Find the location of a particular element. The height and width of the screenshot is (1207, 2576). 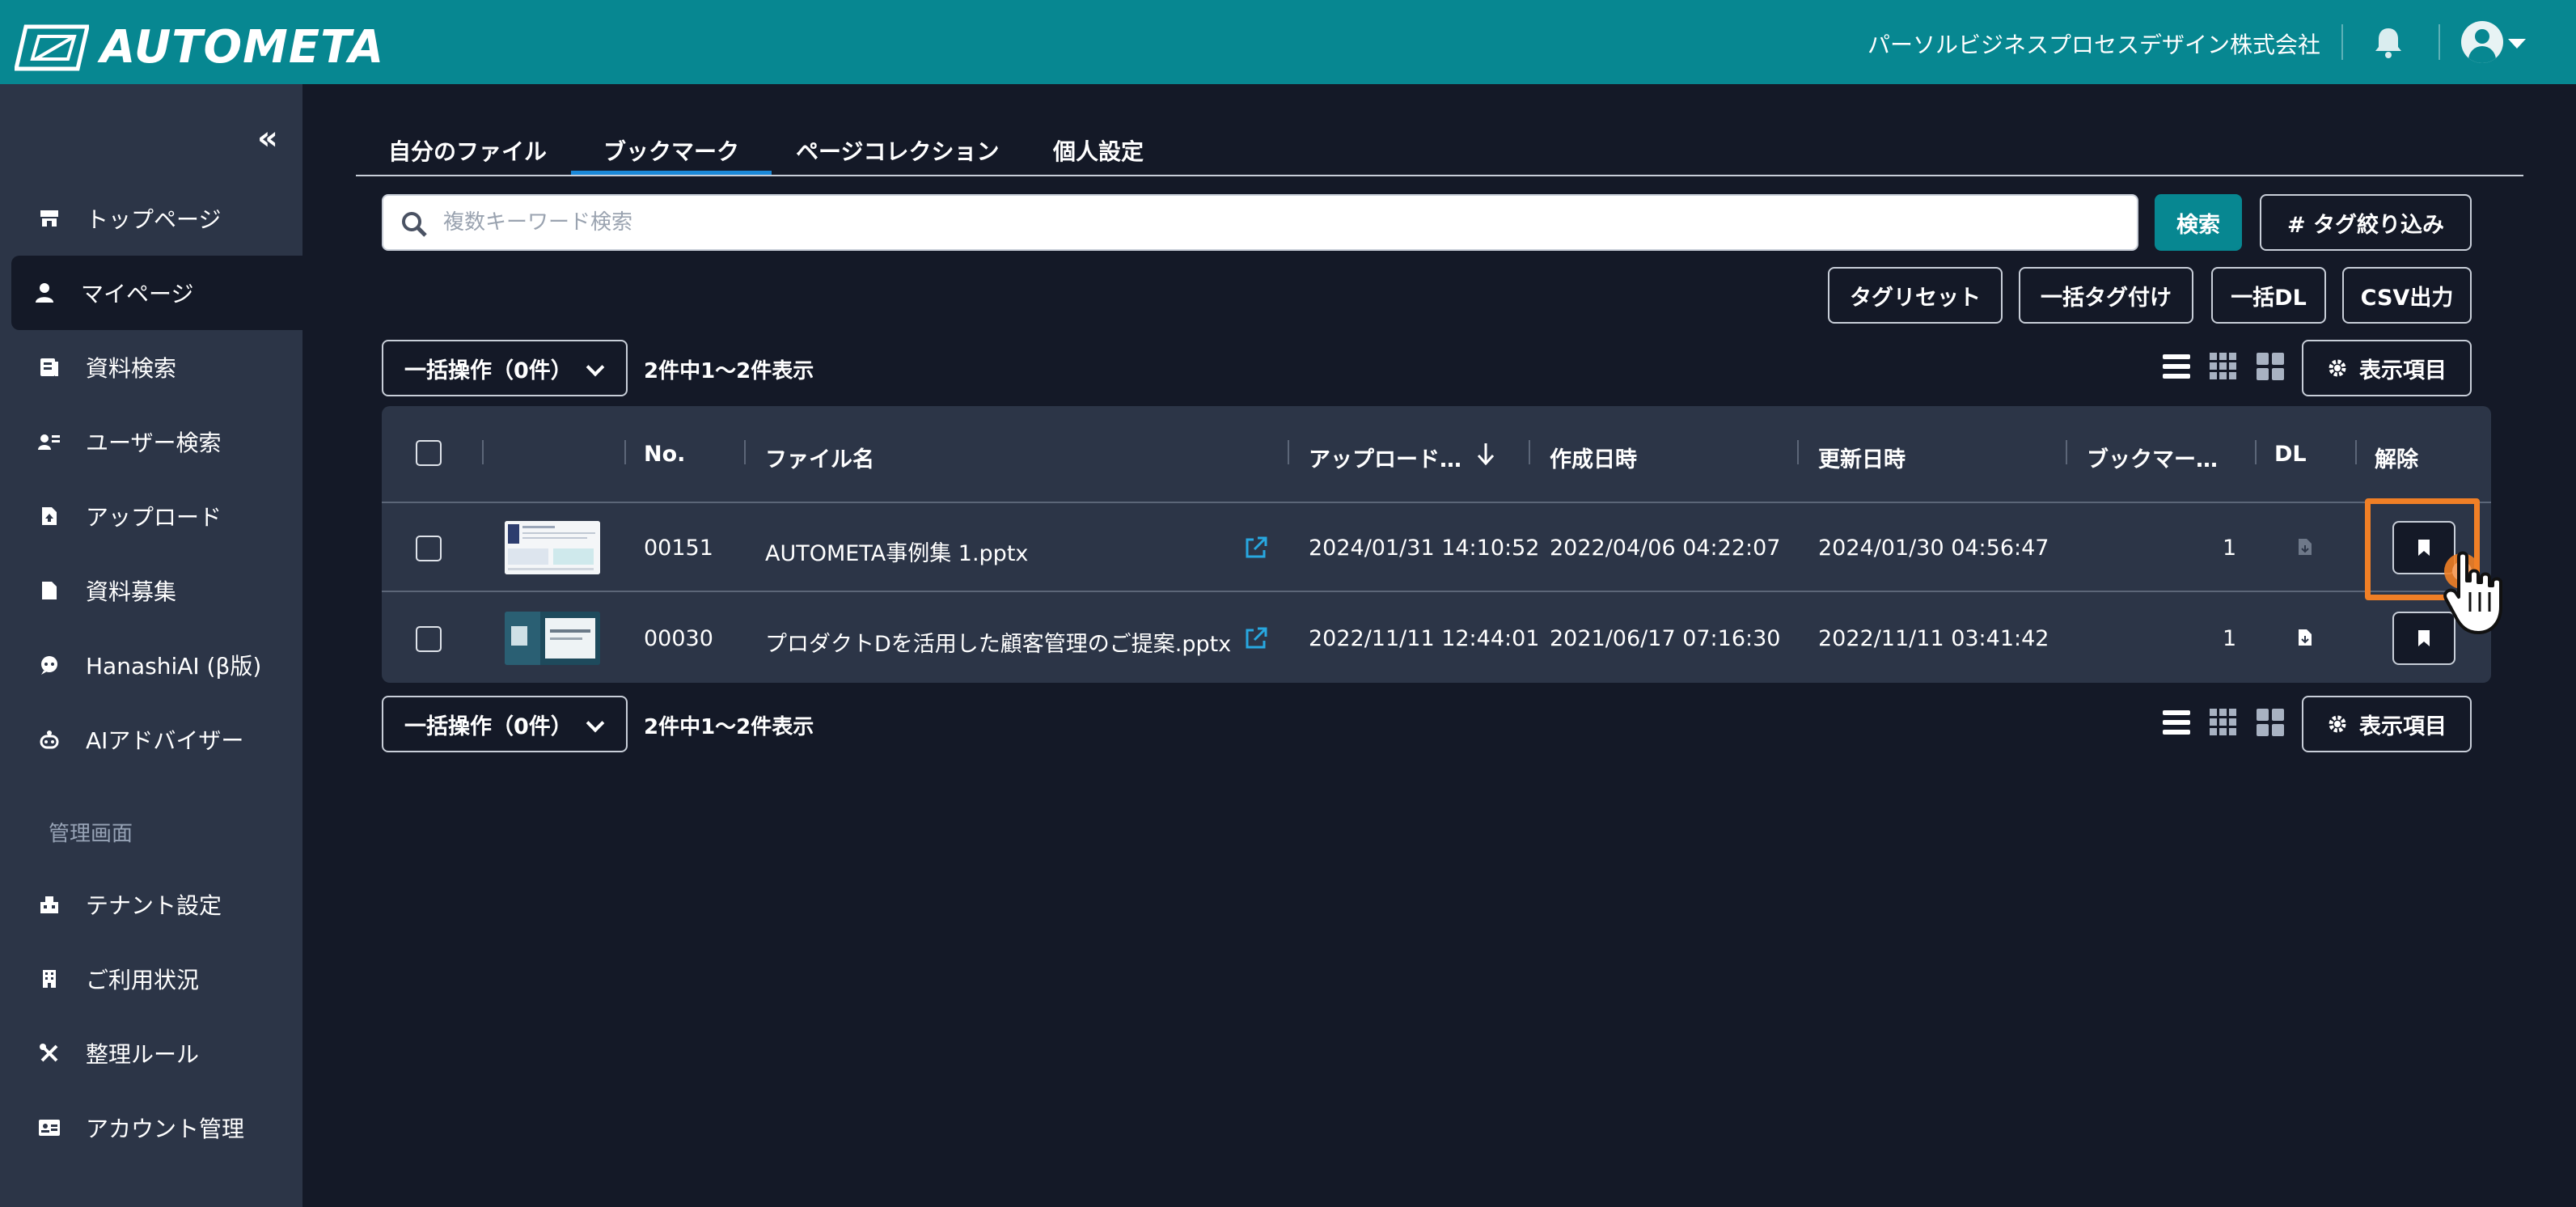

sidebar-item-user-search: ユーザー検索 is located at coordinates (157, 441).